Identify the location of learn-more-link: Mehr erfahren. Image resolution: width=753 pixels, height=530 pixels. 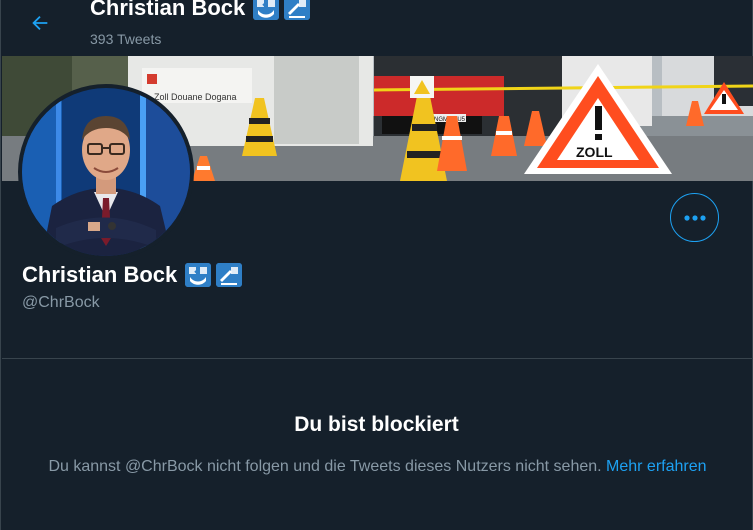
(656, 466).